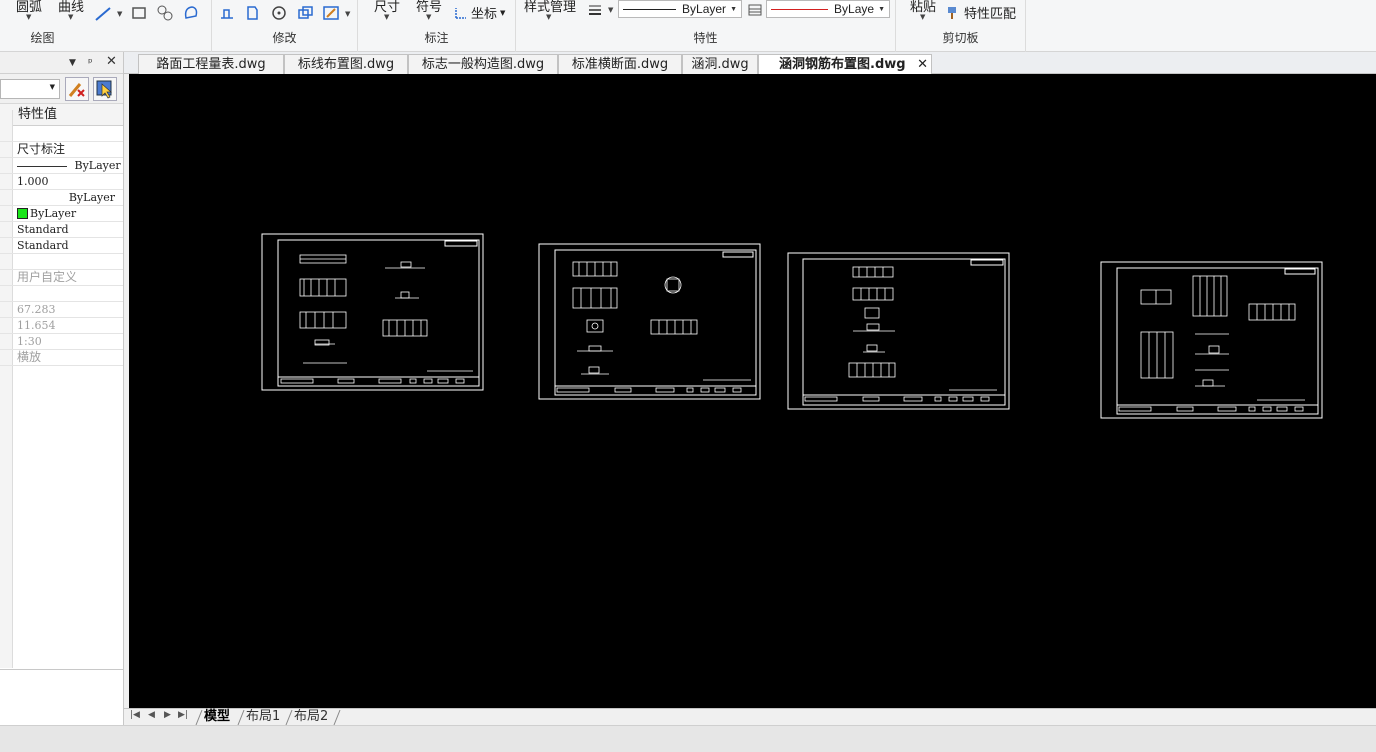 This screenshot has width=1376, height=752. Describe the element at coordinates (285, 26) in the screenshot. I see `modify-group: ▼ 修改` at that location.